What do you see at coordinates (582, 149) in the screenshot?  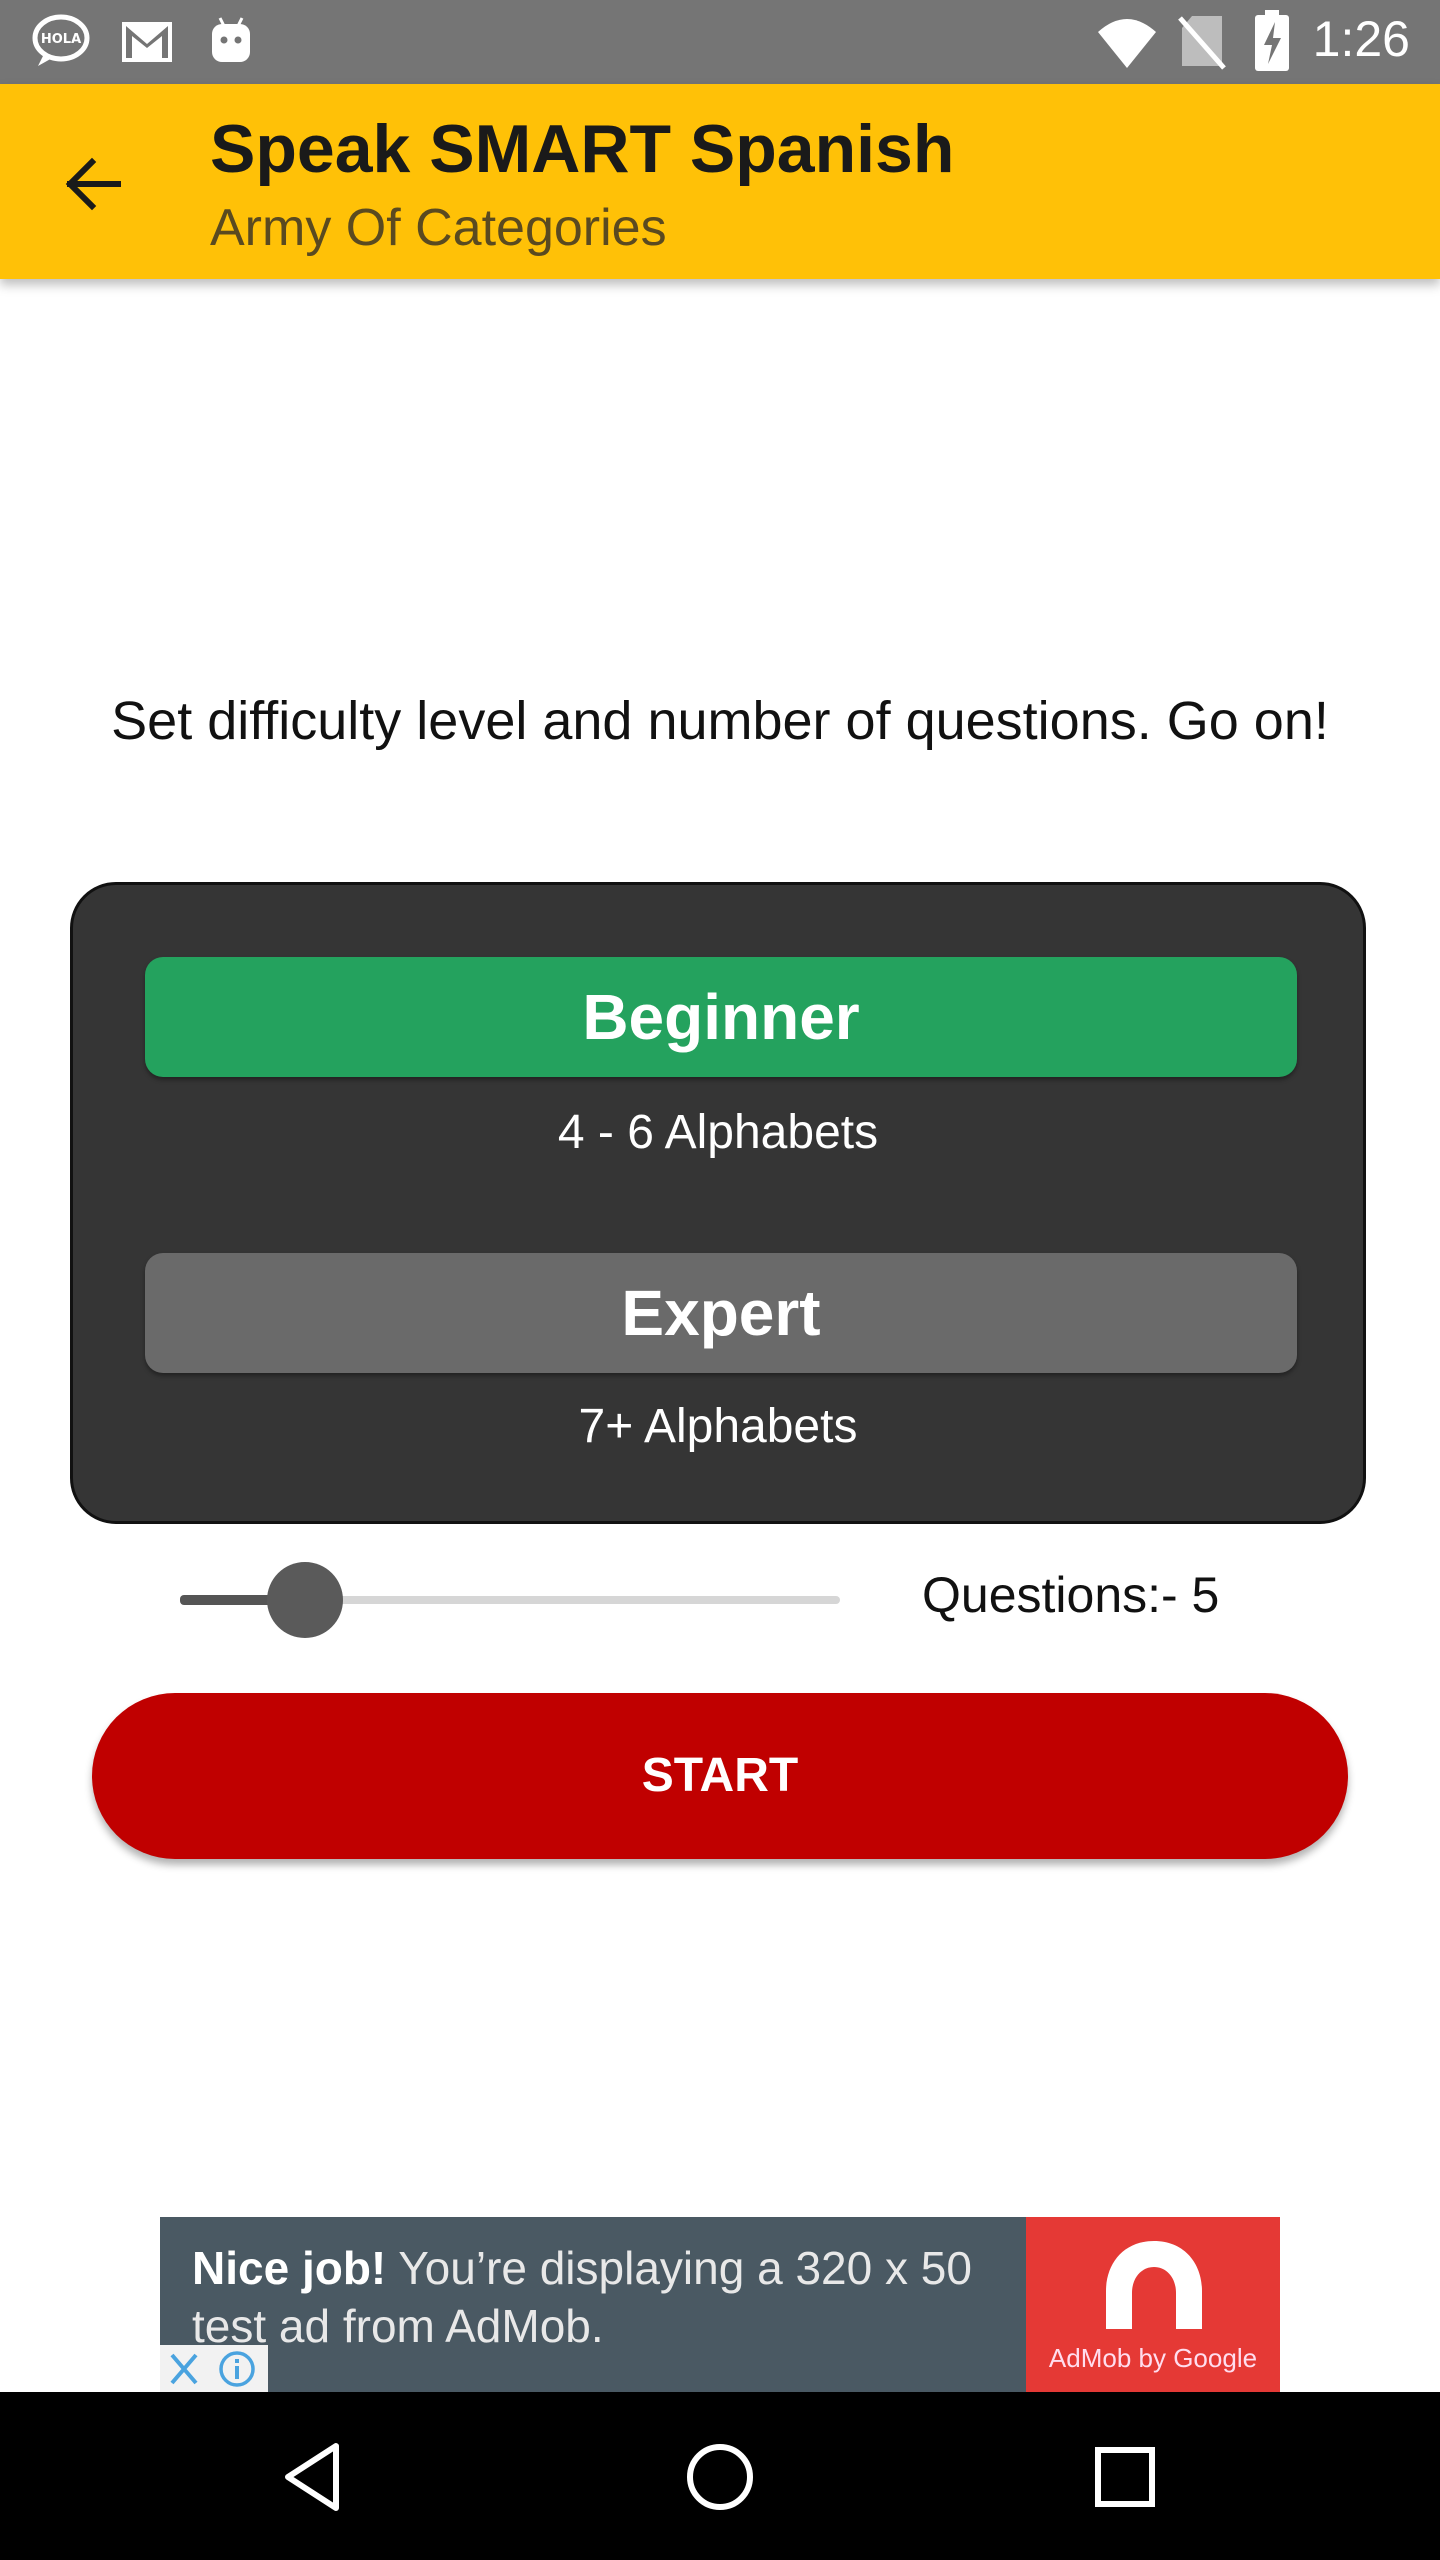 I see `app-title: Speak SMART Spanish` at bounding box center [582, 149].